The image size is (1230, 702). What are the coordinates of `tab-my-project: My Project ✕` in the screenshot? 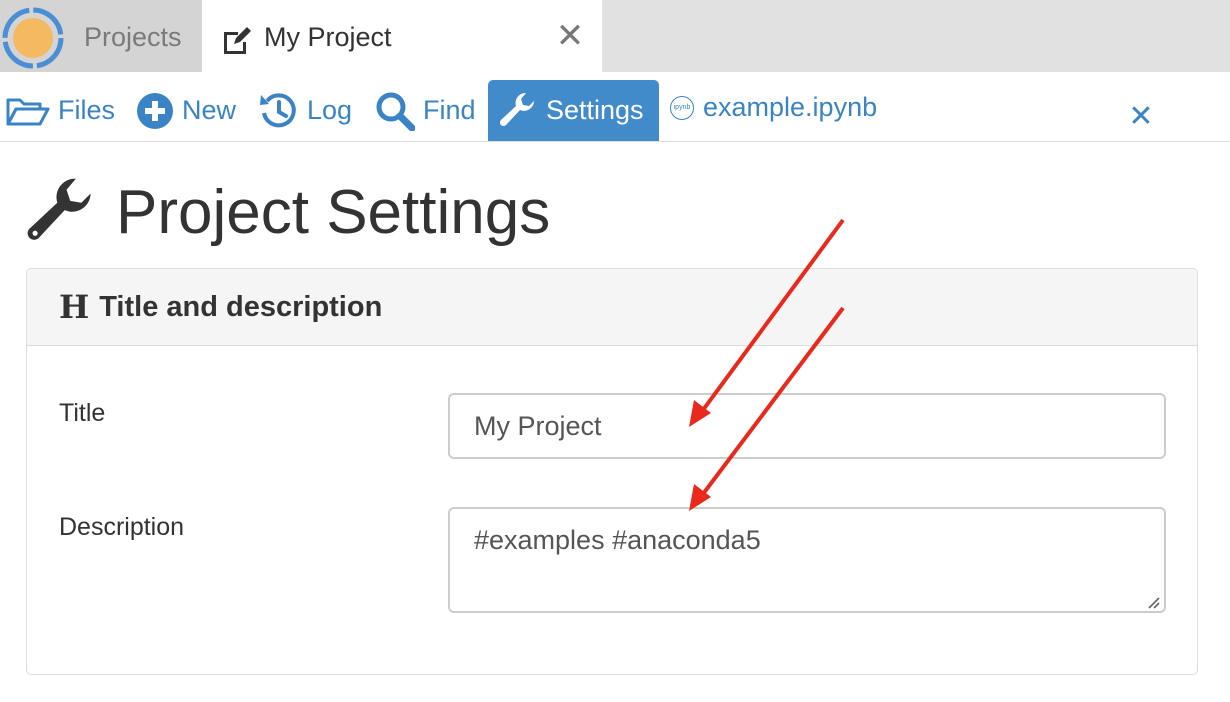 It's located at (402, 36).